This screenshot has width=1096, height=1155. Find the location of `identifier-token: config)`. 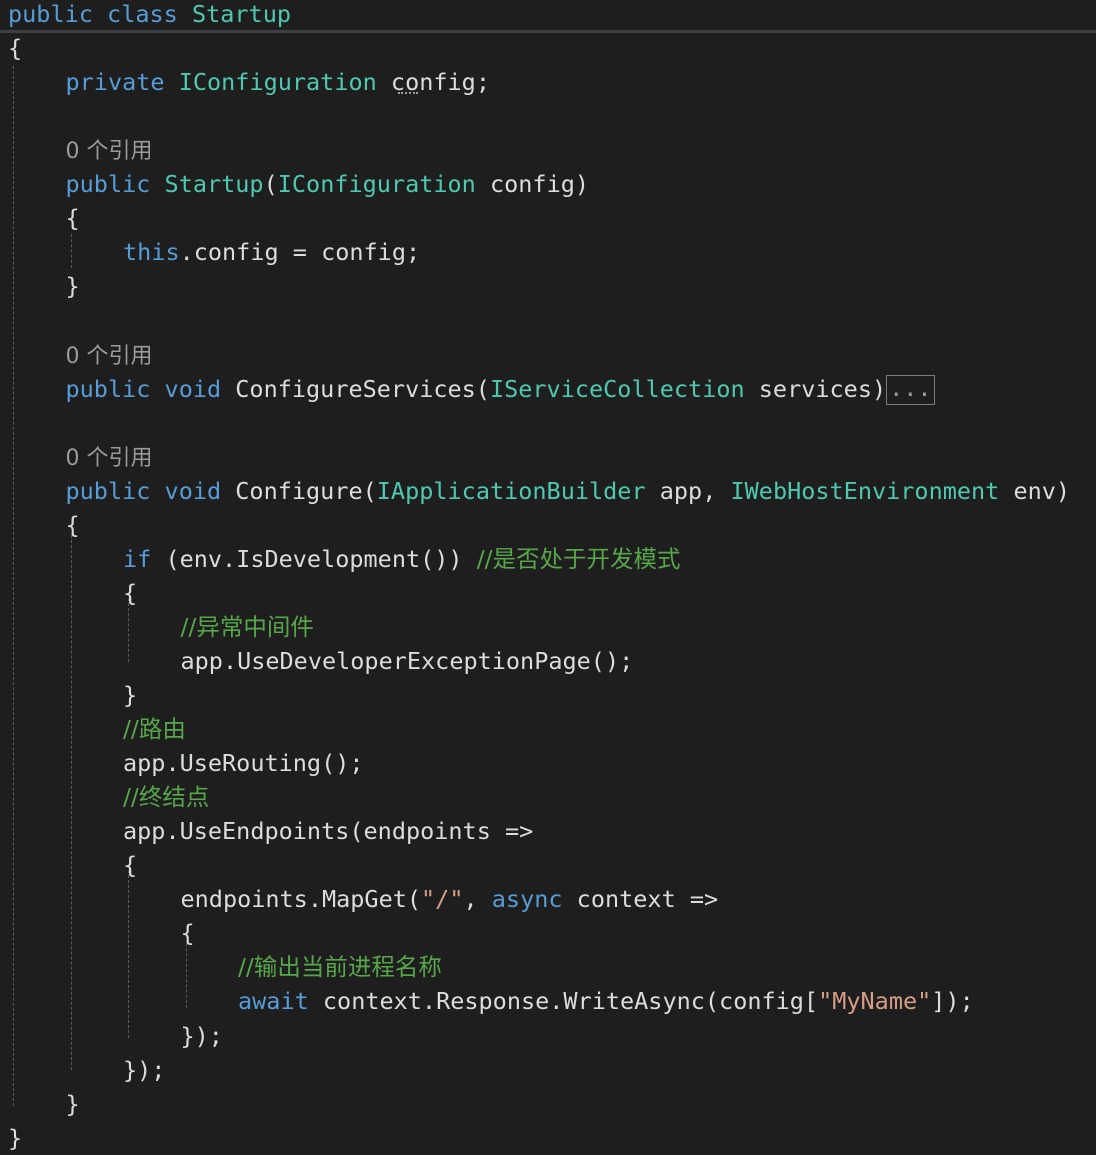

identifier-token: config) is located at coordinates (532, 184).